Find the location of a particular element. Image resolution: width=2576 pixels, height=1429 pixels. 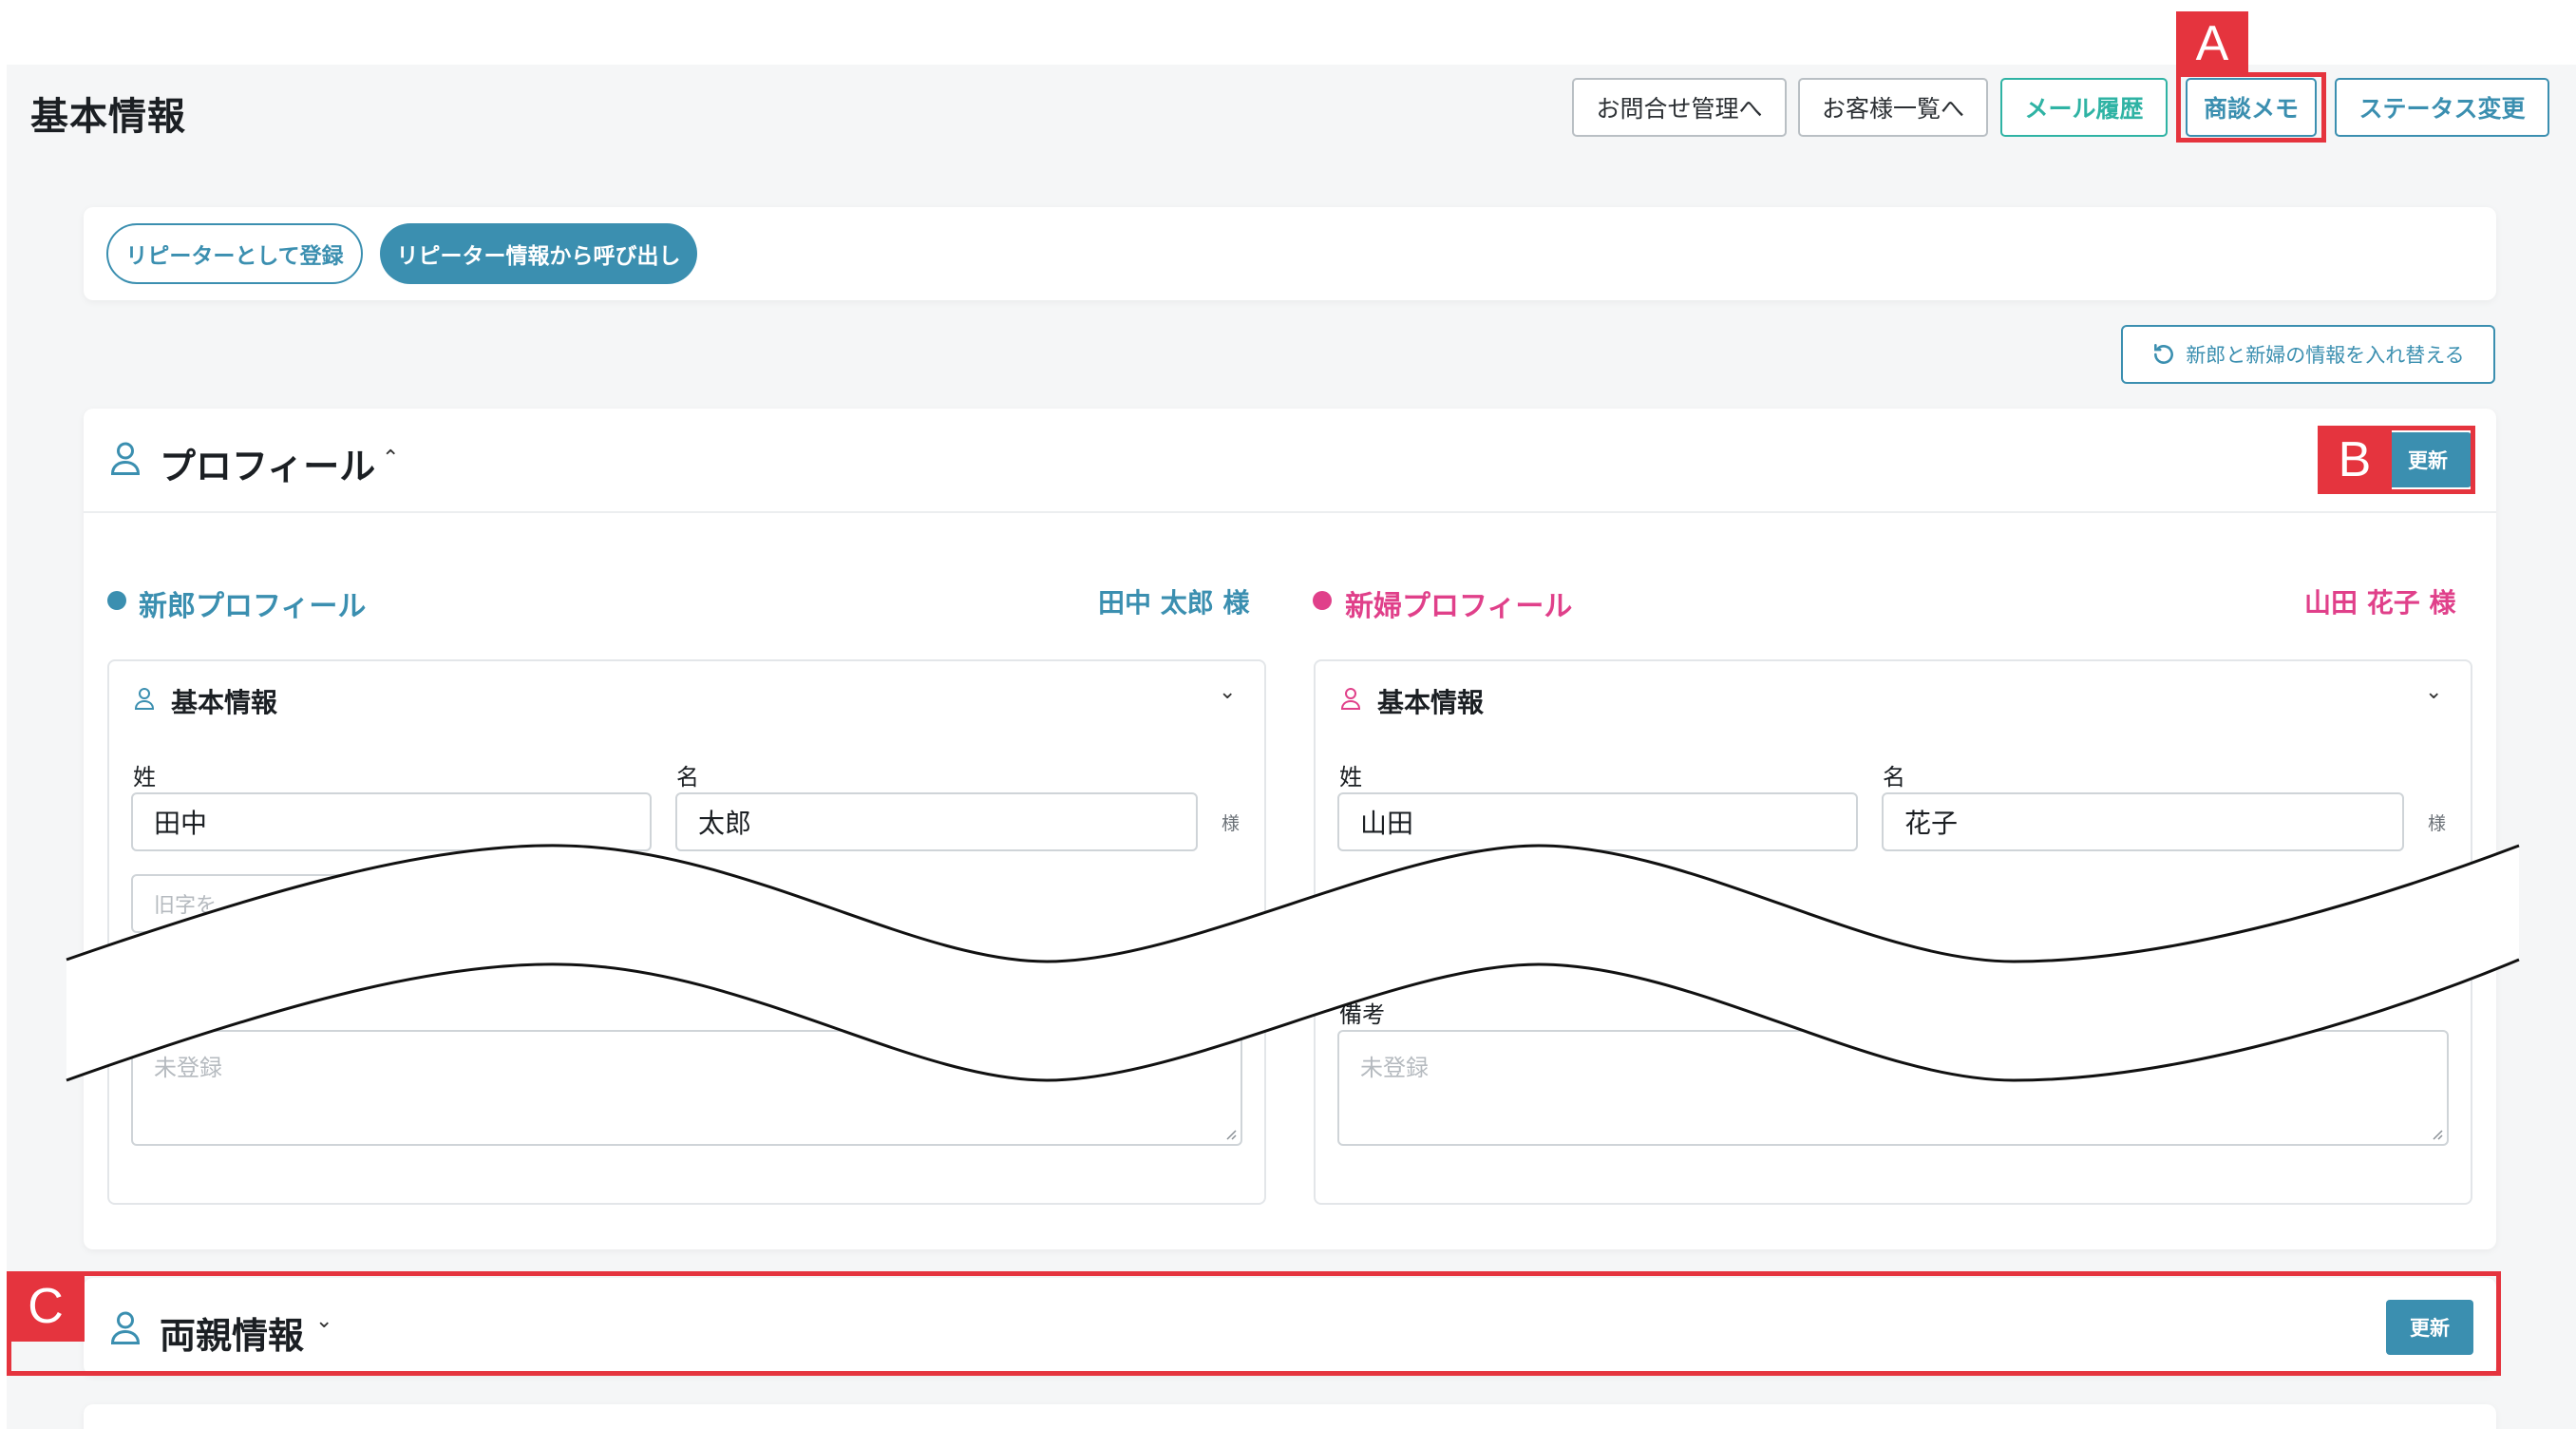

highlight-c is located at coordinates (1254, 1323).